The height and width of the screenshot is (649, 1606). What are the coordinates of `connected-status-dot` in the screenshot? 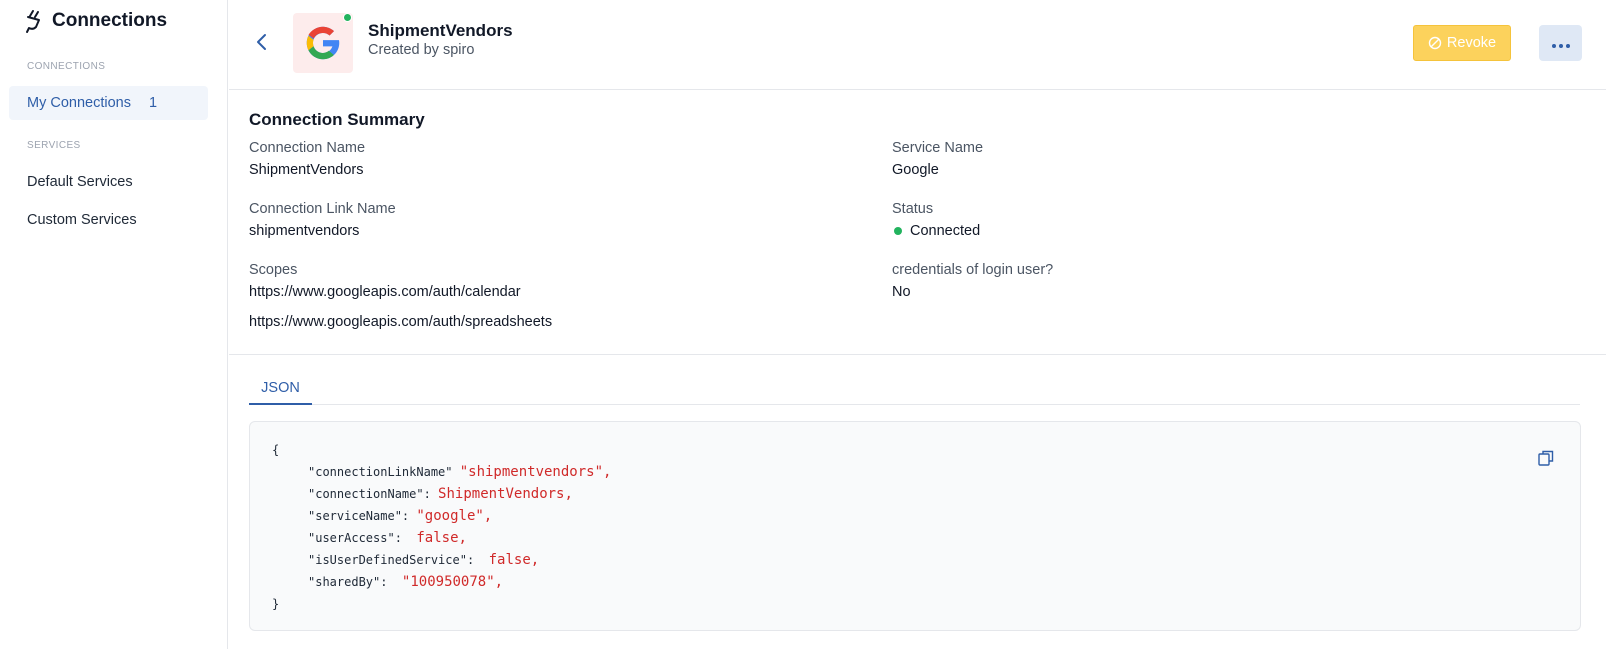 It's located at (347, 17).